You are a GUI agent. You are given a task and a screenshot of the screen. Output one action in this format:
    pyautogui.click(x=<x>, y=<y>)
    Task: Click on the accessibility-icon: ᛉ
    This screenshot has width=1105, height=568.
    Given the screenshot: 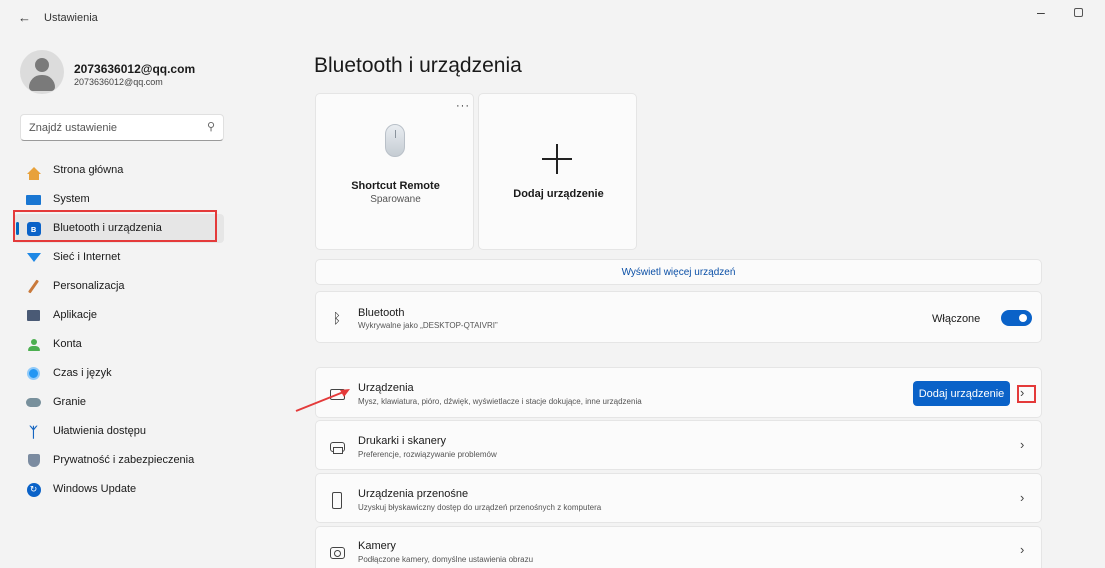 What is the action you would take?
    pyautogui.click(x=33, y=431)
    